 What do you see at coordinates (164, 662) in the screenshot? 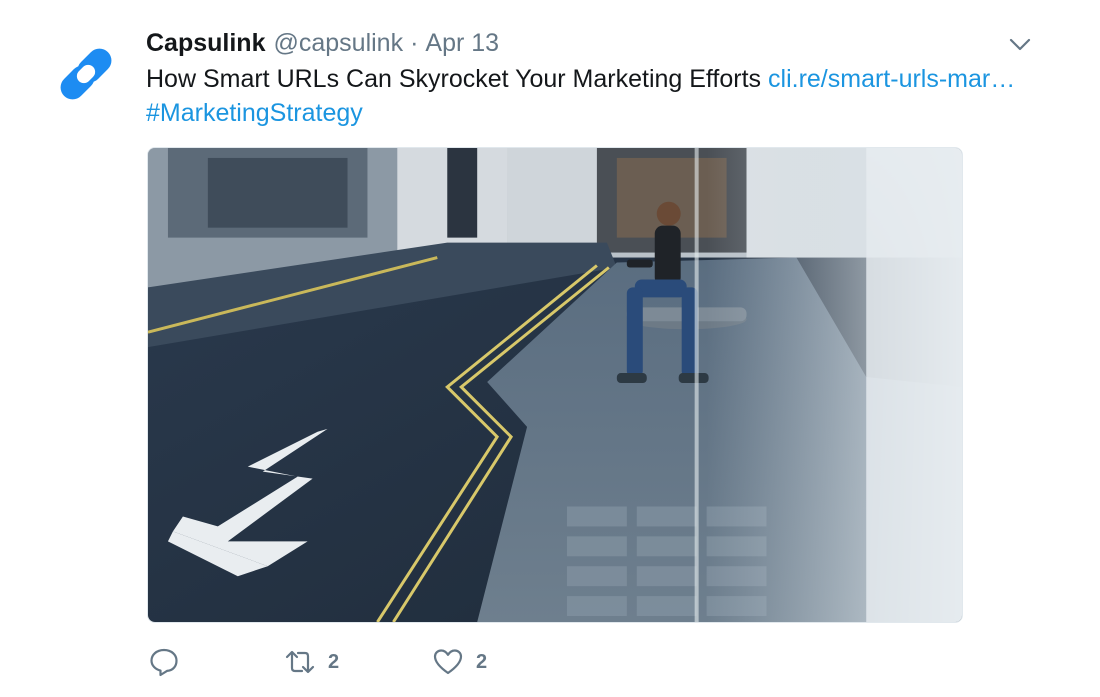
I see `reply-icon` at bounding box center [164, 662].